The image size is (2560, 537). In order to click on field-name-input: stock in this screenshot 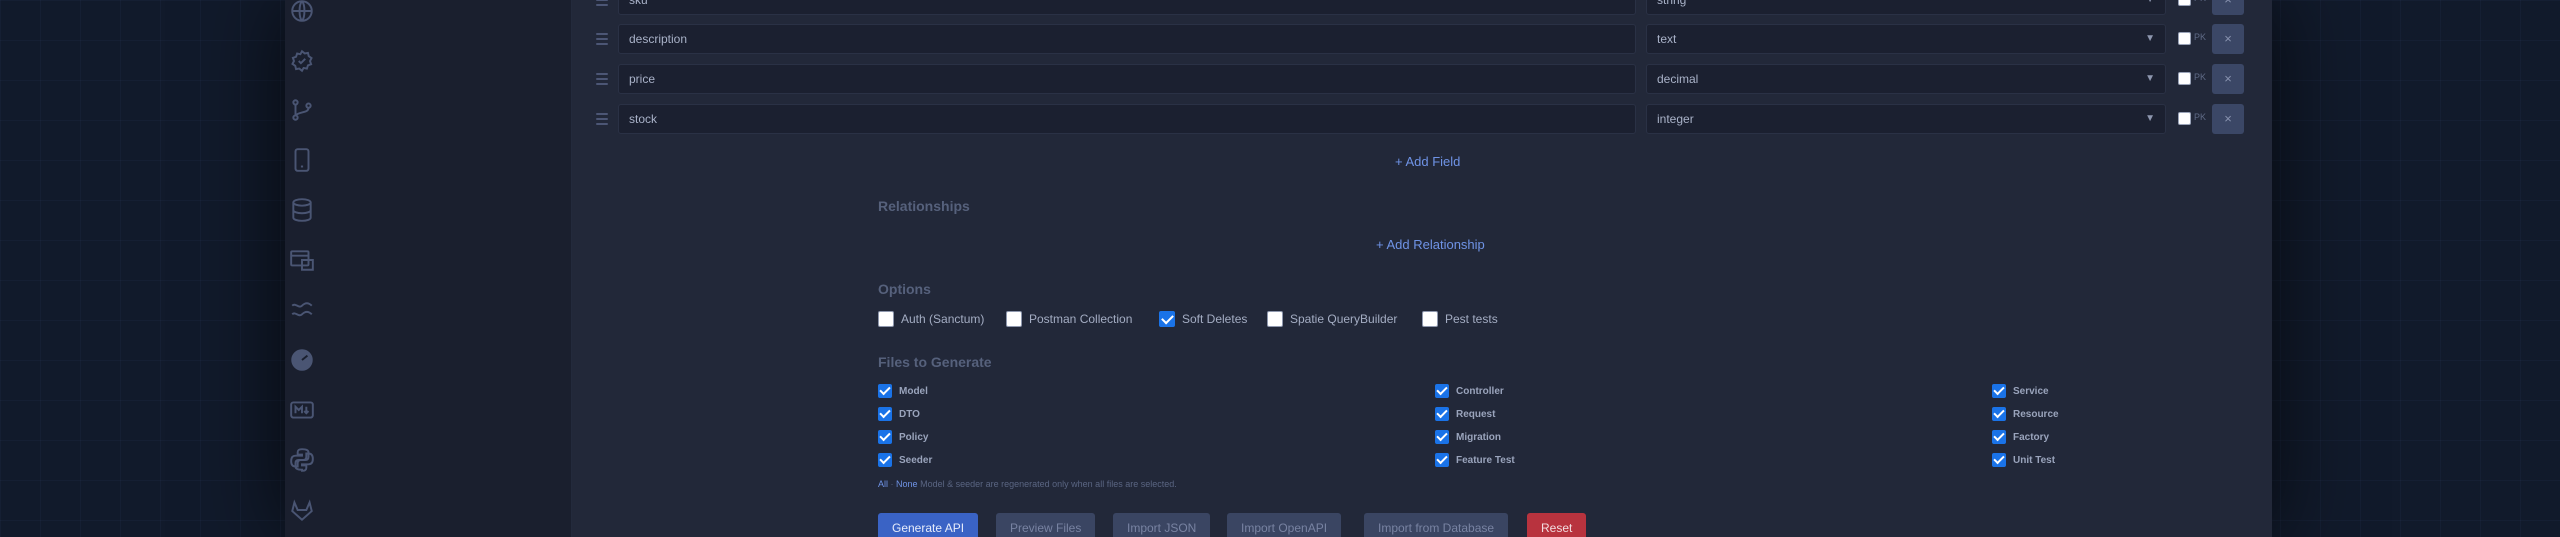, I will do `click(1127, 119)`.